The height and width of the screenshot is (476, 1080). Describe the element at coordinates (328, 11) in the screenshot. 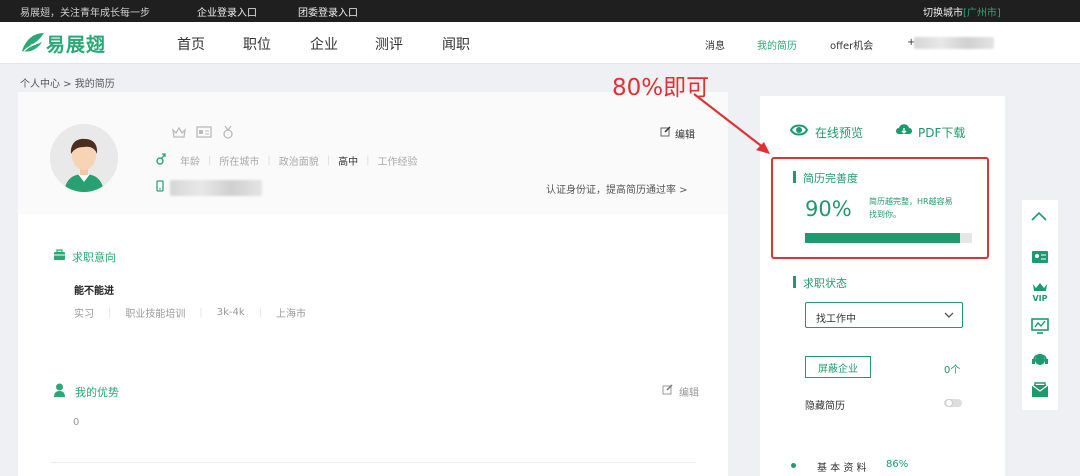

I see `league-login-link: 团委登录入口` at that location.